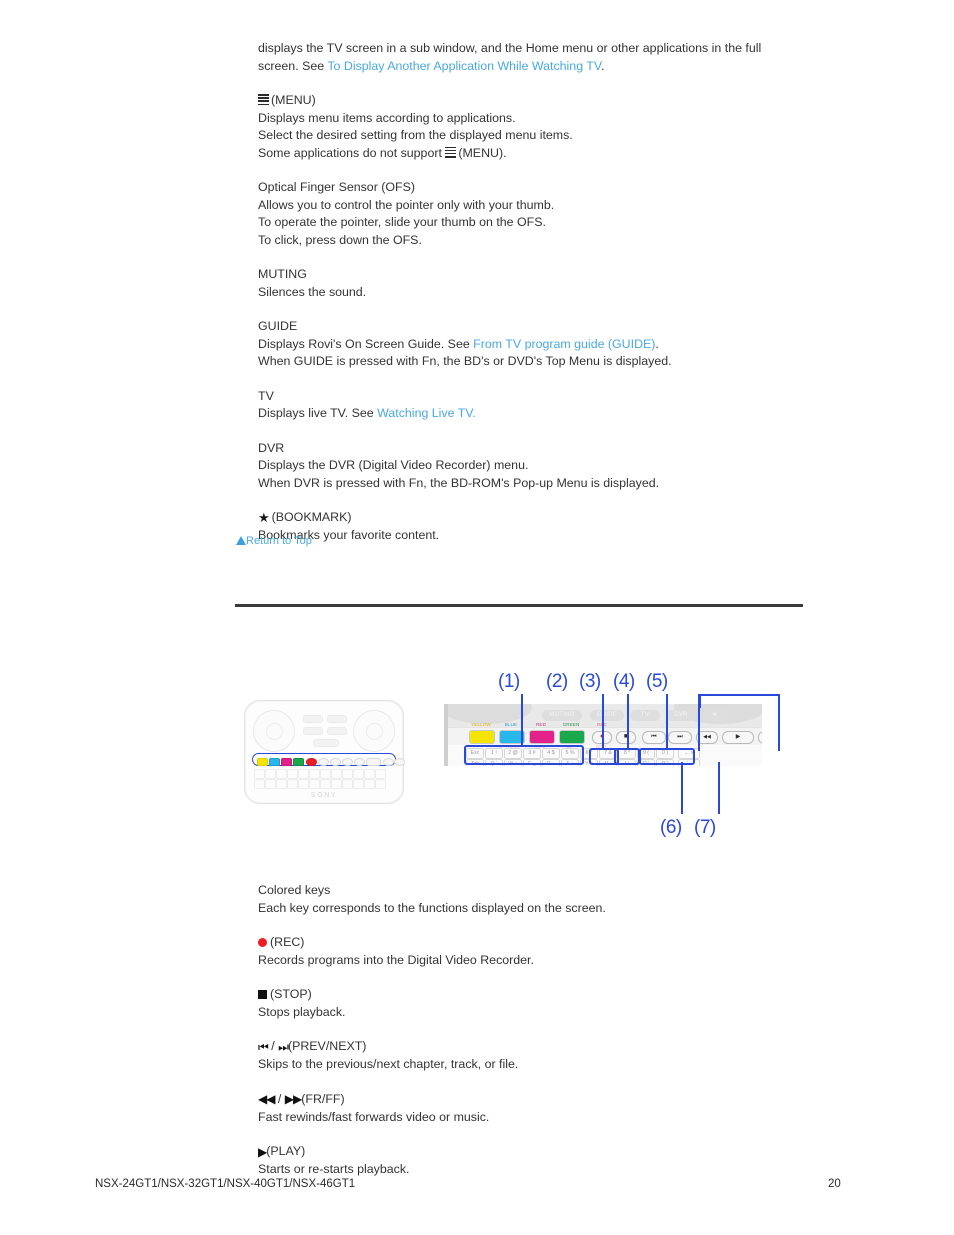  I want to click on link-from-tv-program-guide: From TV program guide (GUIDE), so click(564, 344).